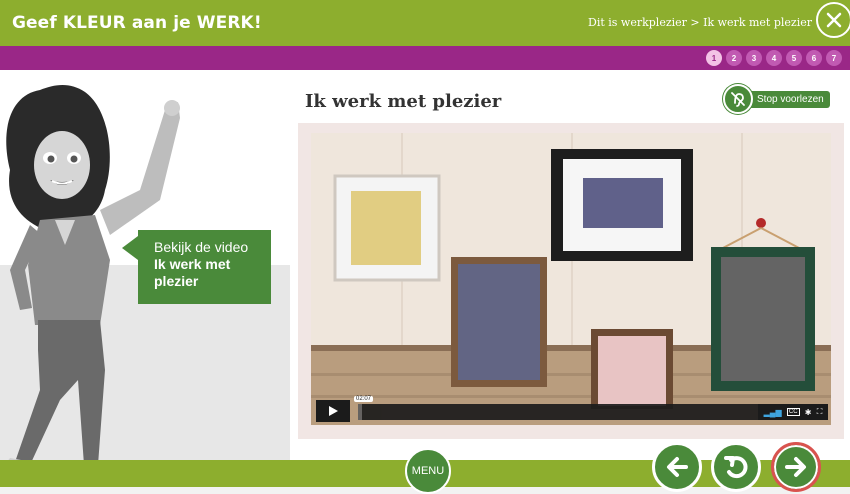 The image size is (850, 494). What do you see at coordinates (130, 248) in the screenshot?
I see `speech-bubble-tail` at bounding box center [130, 248].